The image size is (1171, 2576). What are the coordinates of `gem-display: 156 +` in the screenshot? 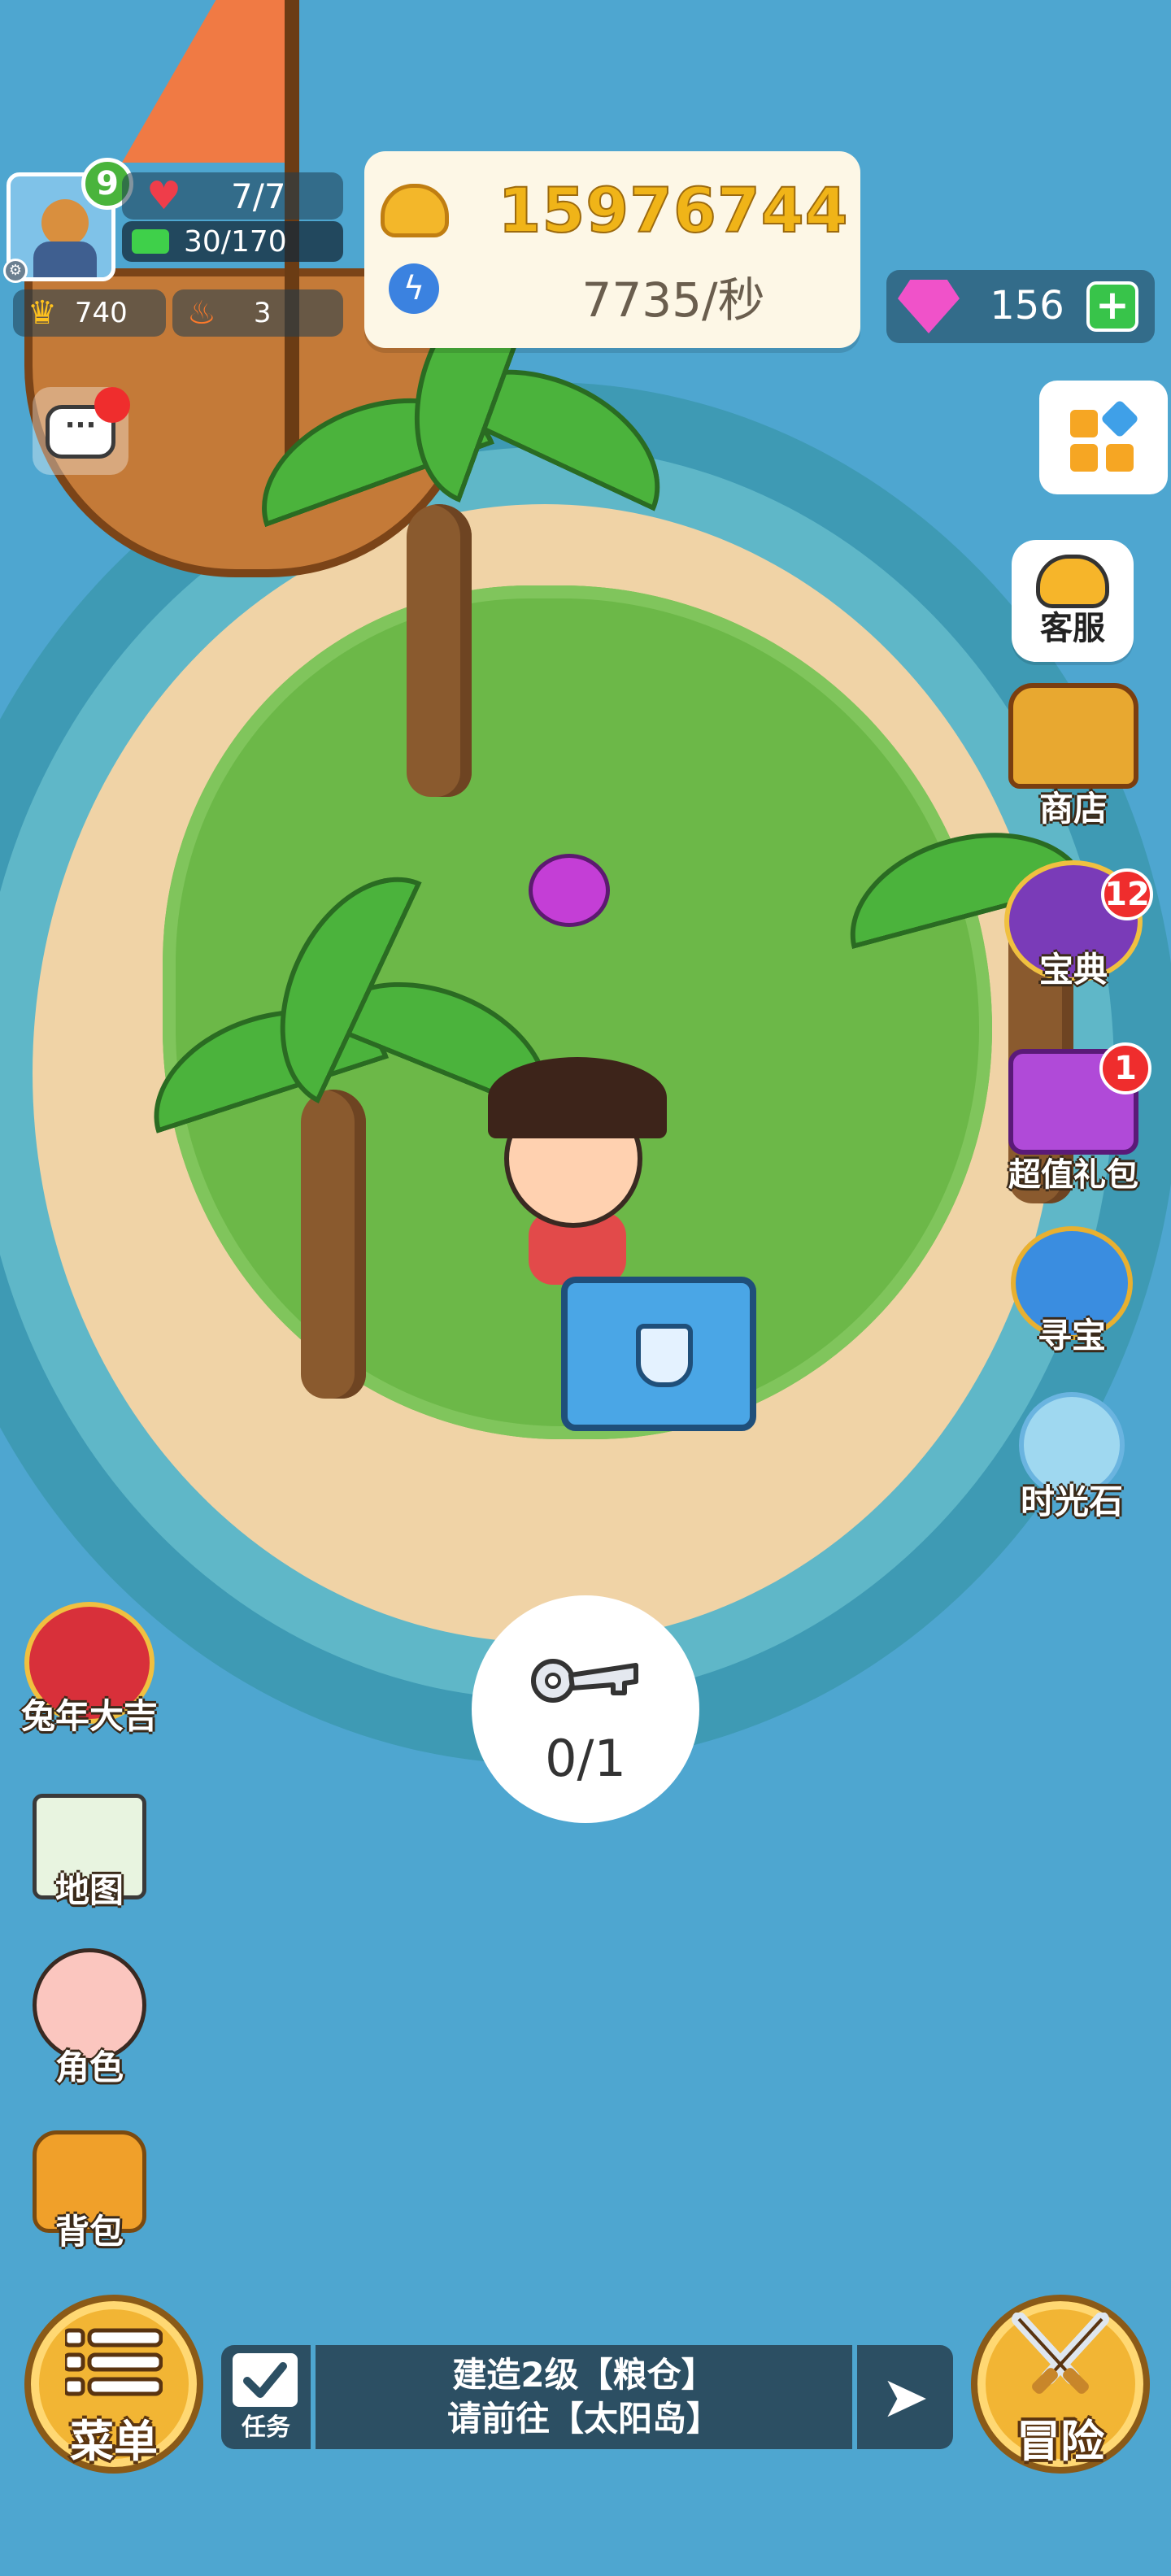 It's located at (1021, 306).